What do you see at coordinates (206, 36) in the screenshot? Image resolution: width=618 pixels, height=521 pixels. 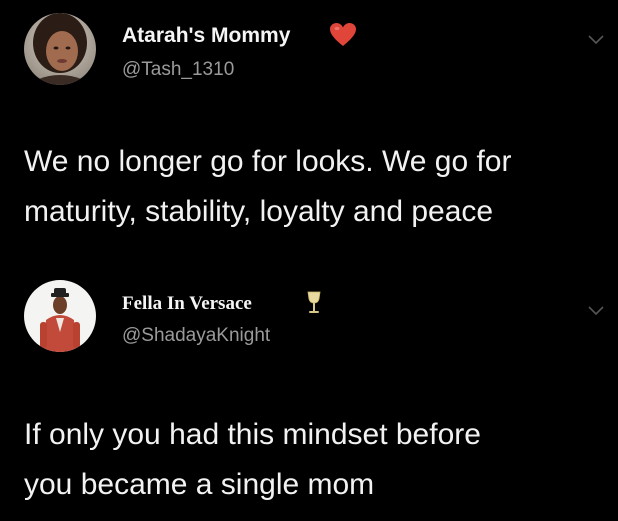 I see `display-name: Atarah's Mommy` at bounding box center [206, 36].